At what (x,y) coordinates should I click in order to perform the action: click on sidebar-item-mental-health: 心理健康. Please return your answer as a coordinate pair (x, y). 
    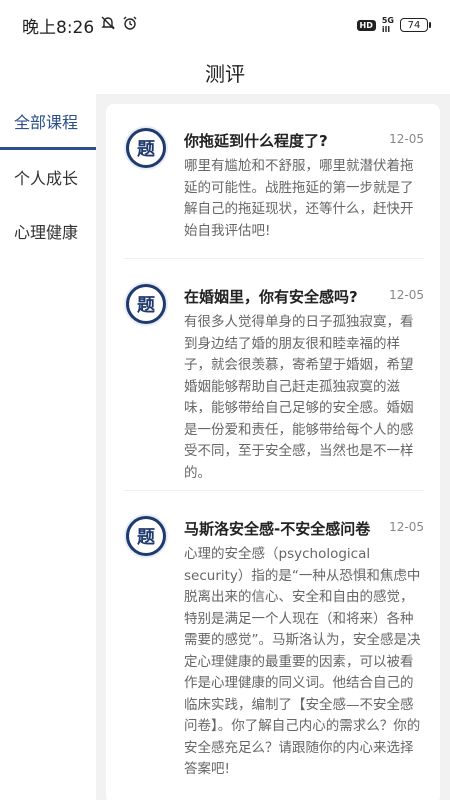
    Looking at the image, I should click on (48, 231).